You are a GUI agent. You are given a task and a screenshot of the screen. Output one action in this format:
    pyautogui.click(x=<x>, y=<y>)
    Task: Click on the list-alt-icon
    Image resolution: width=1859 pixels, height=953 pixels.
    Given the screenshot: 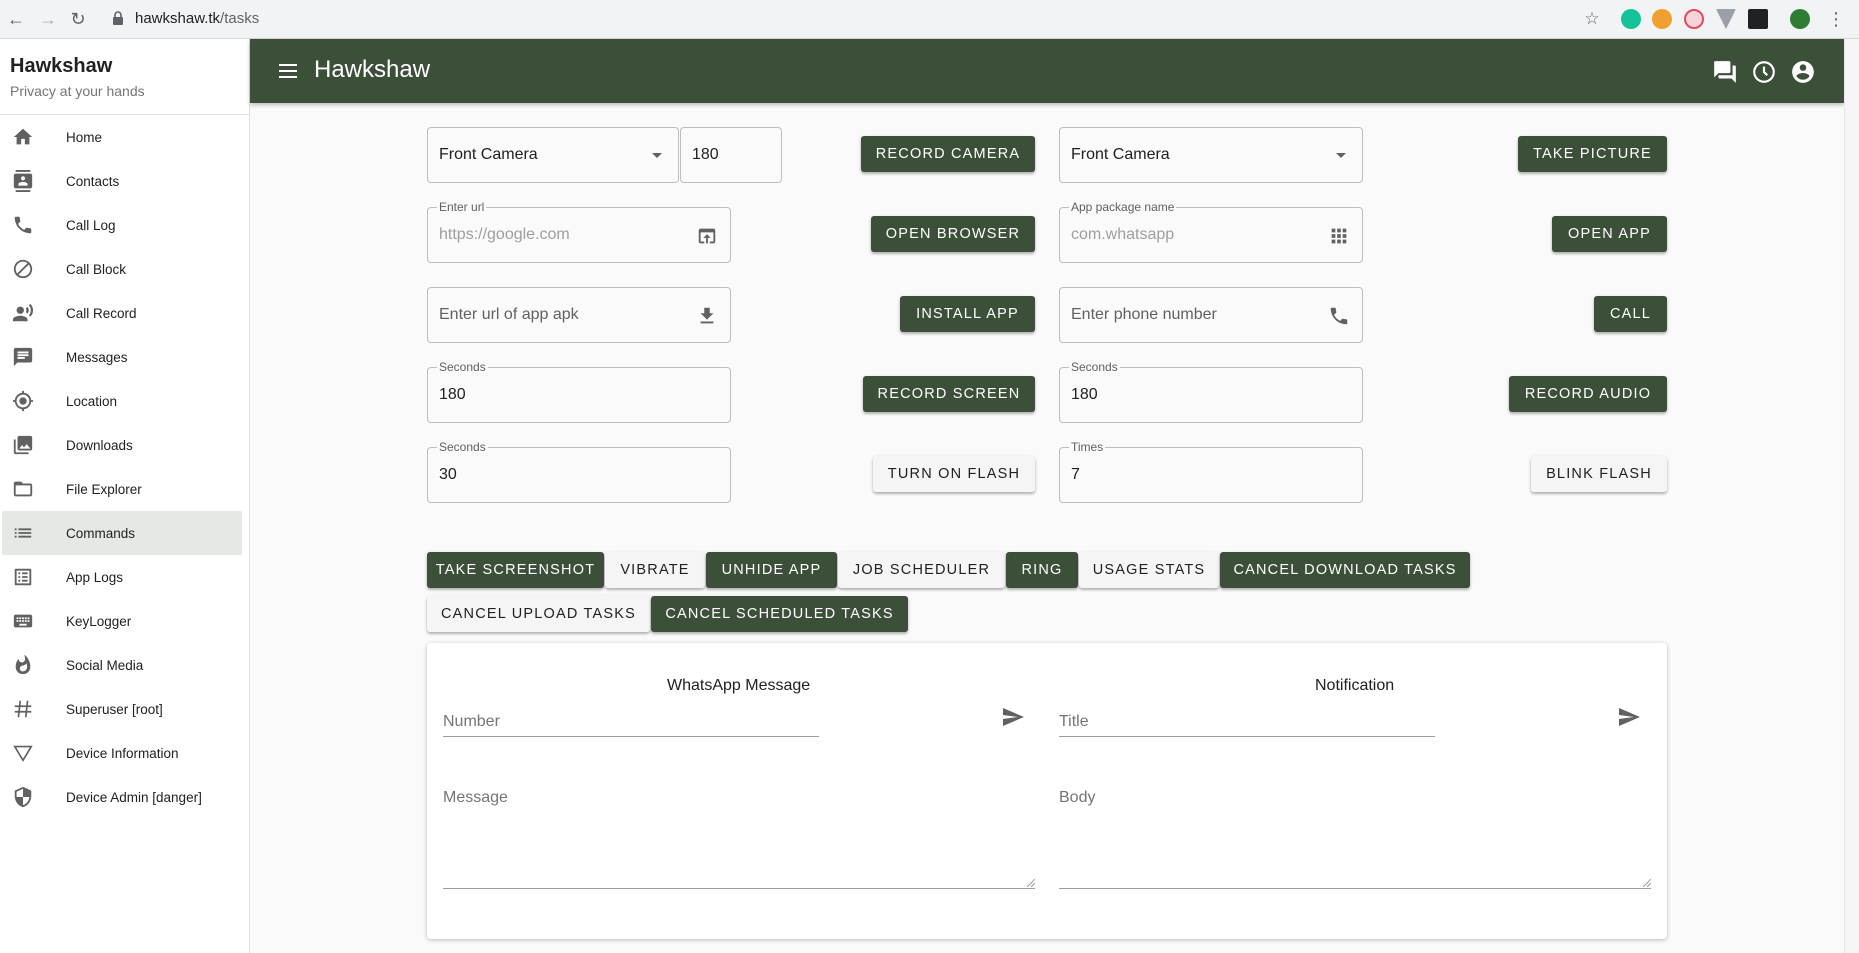 What is the action you would take?
    pyautogui.click(x=23, y=577)
    